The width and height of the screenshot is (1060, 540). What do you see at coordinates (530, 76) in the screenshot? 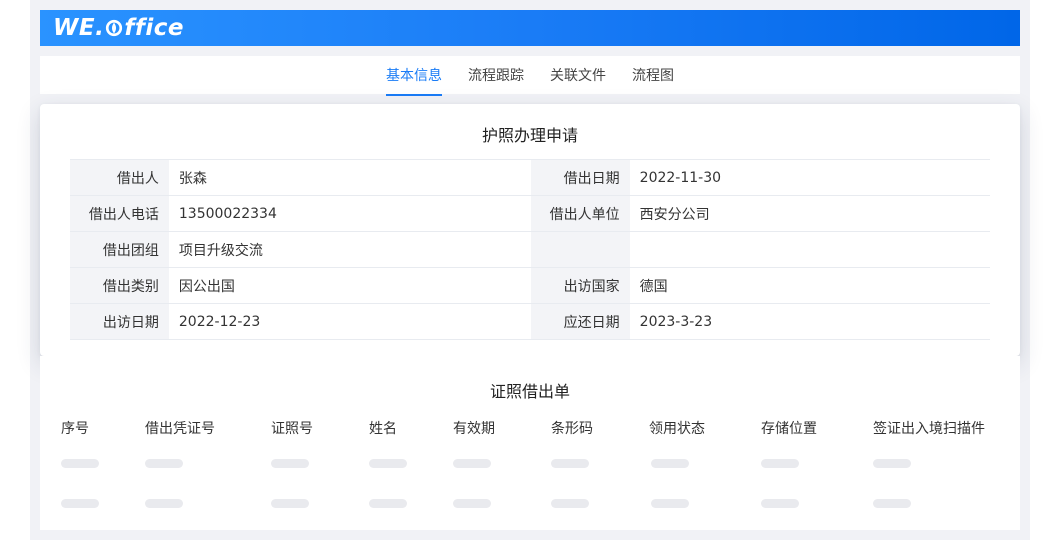
I see `tab-bar: 基本信息 流程跟踪 关联文件 流程图` at bounding box center [530, 76].